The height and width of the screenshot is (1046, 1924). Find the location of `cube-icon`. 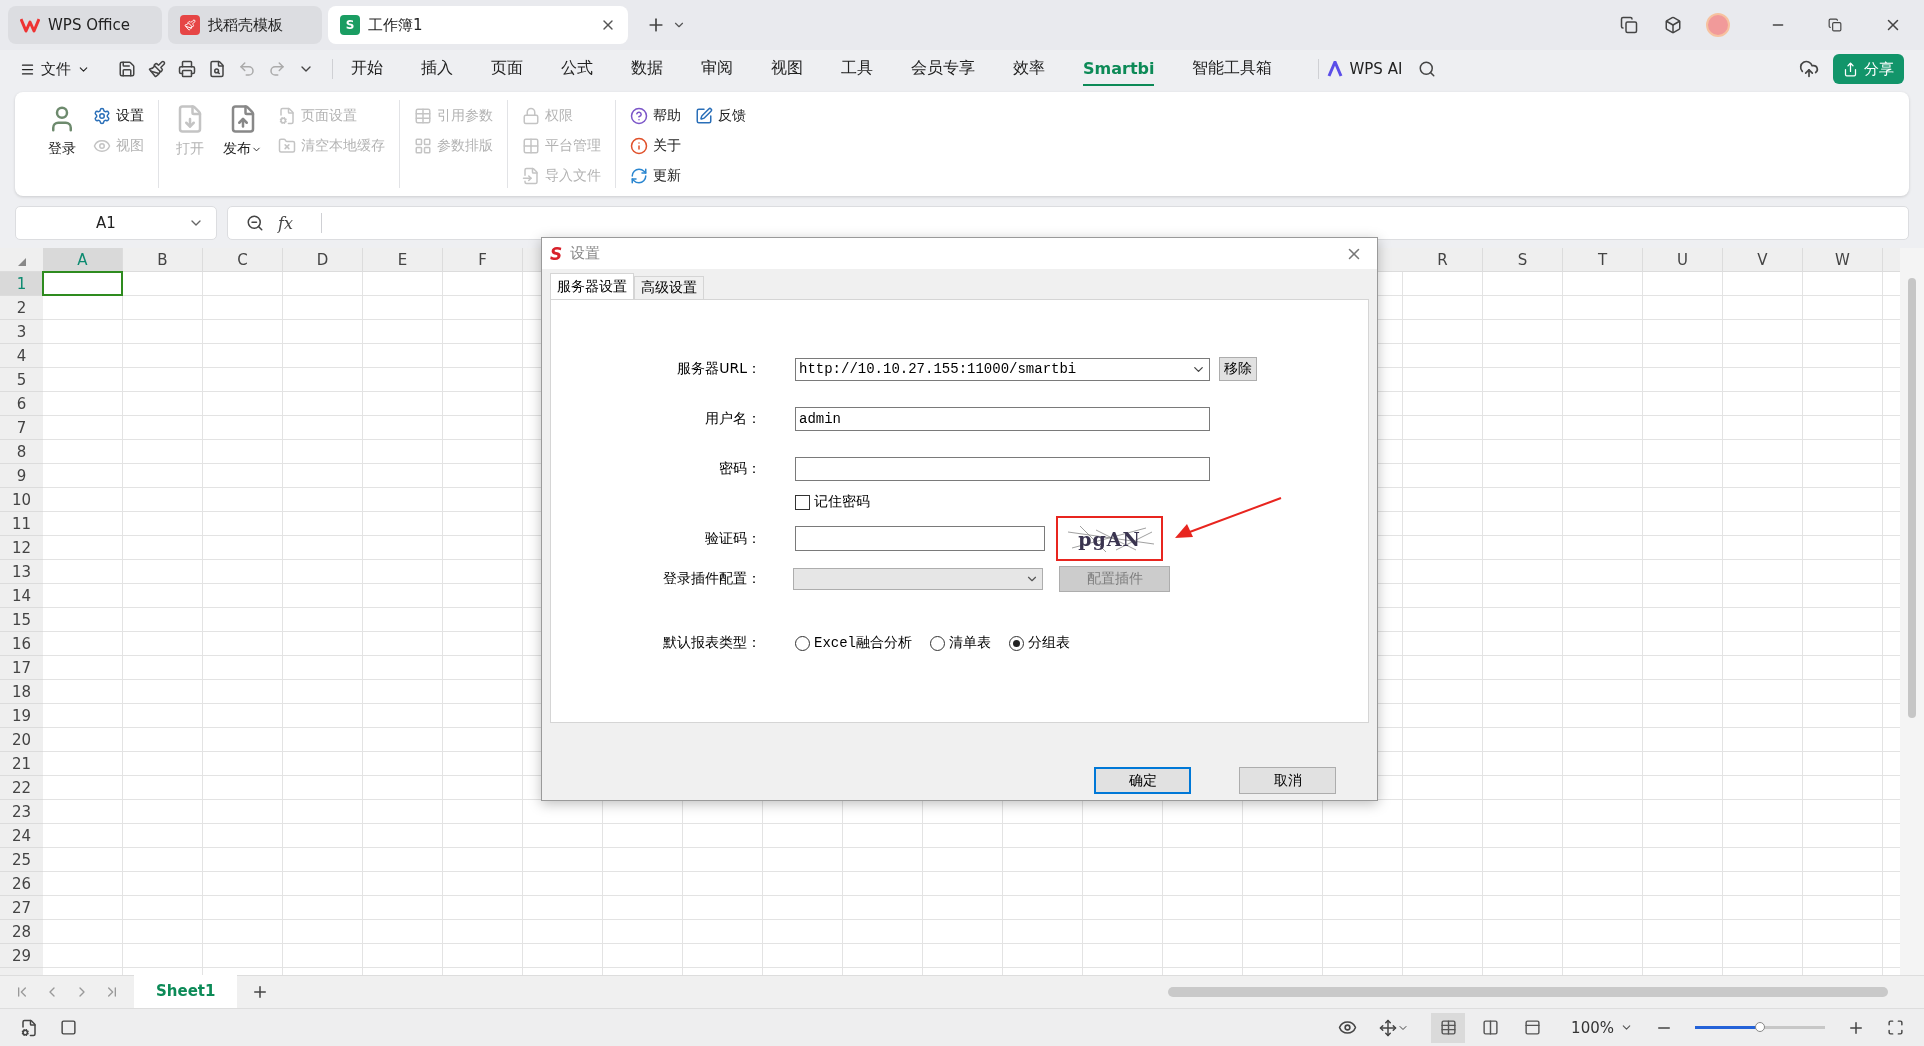

cube-icon is located at coordinates (1673, 25).